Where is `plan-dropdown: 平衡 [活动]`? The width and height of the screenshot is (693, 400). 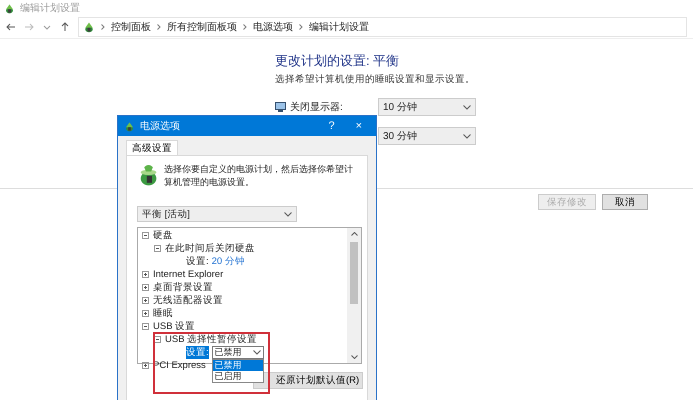 plan-dropdown: 平衡 [活动] is located at coordinates (217, 214).